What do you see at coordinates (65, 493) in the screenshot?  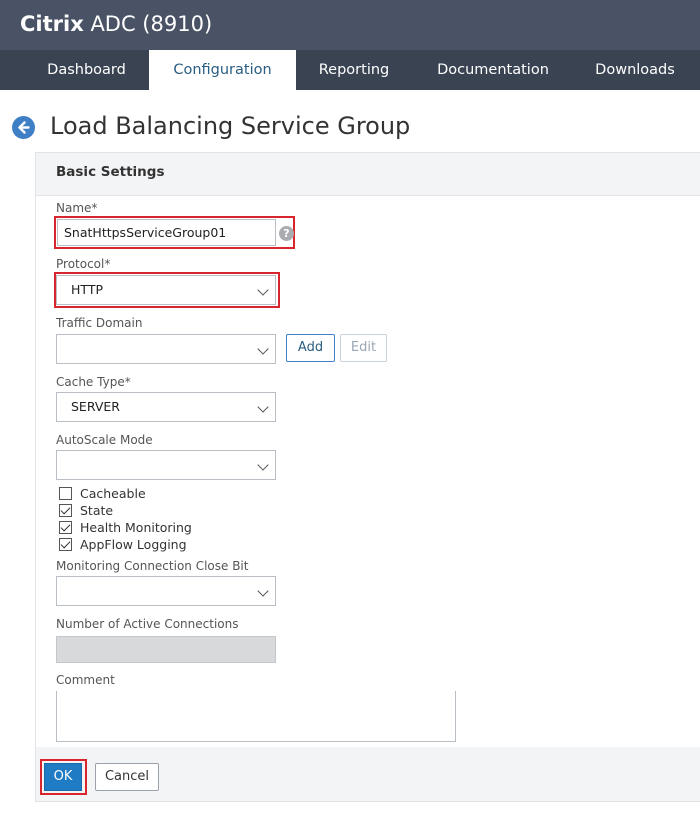 I see `cacheable-checkbox` at bounding box center [65, 493].